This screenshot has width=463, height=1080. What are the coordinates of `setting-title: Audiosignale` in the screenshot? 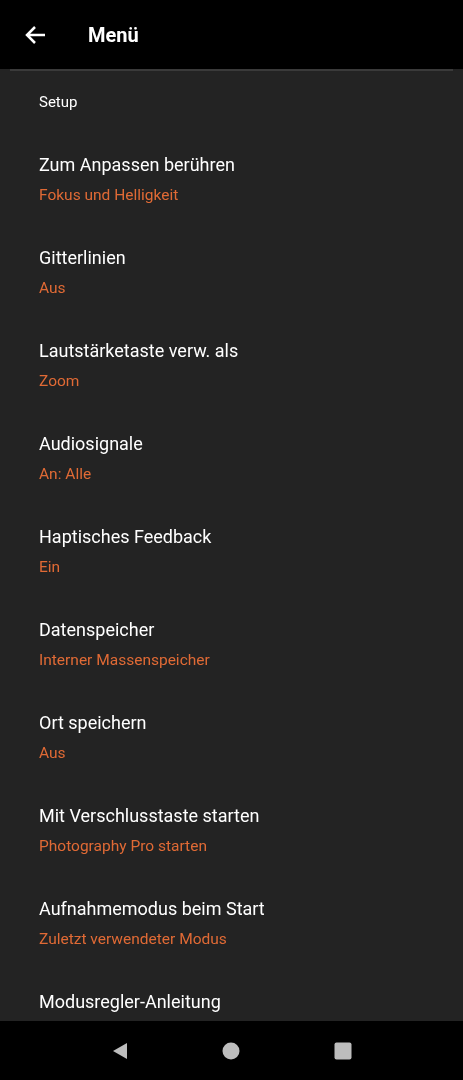 It's located at (91, 444).